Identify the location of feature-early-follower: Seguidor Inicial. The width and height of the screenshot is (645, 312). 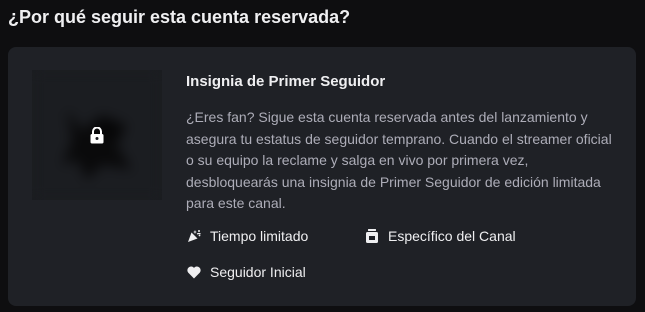
(246, 272).